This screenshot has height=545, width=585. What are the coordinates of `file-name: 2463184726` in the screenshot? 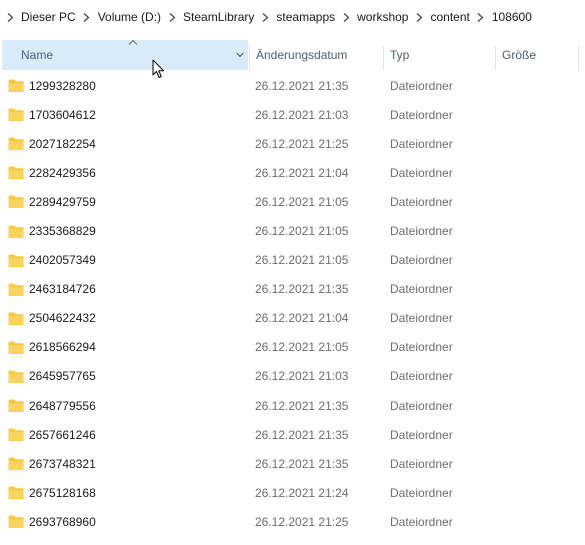 It's located at (62, 289).